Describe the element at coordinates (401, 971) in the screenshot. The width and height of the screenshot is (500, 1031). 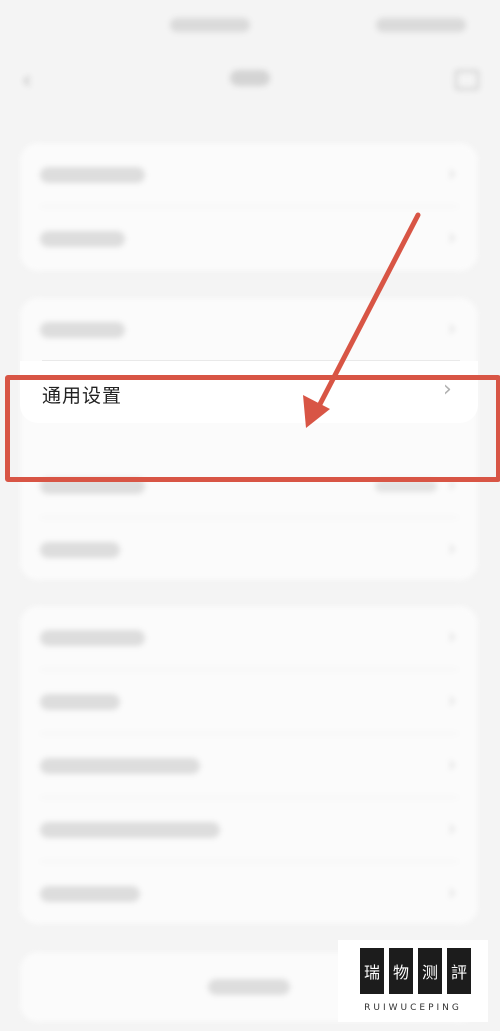
I see `watermark-char: 物` at that location.